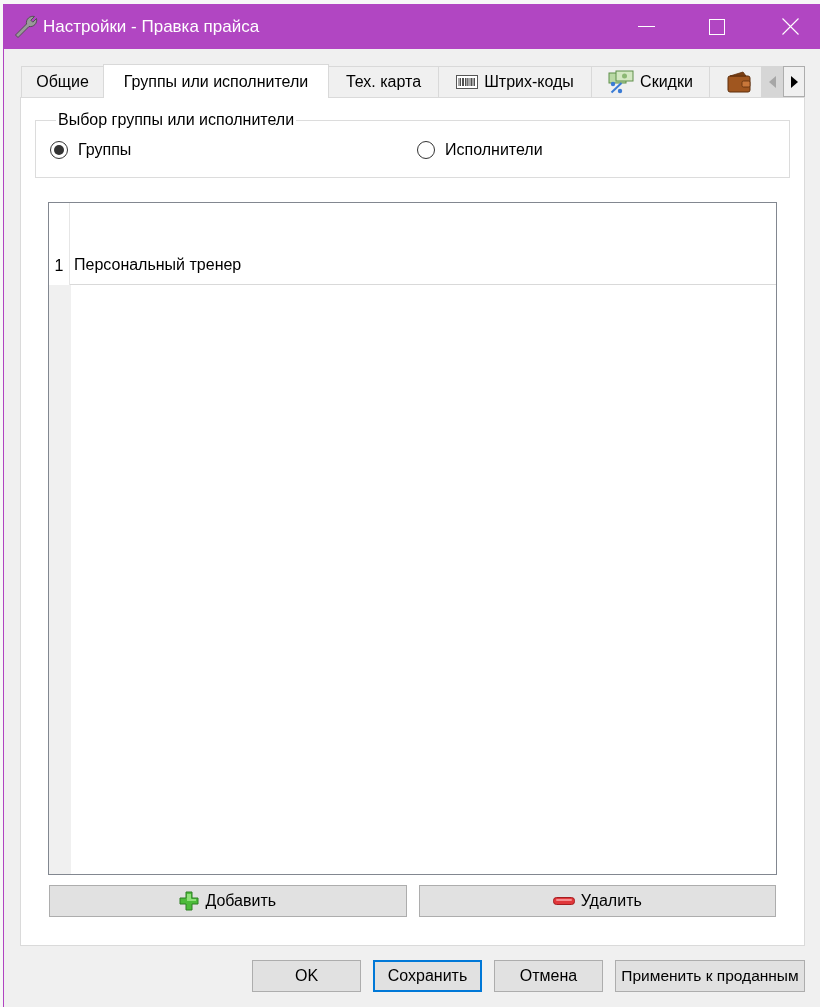 This screenshot has height=1007, width=820. I want to click on wrench-icon, so click(26, 26).